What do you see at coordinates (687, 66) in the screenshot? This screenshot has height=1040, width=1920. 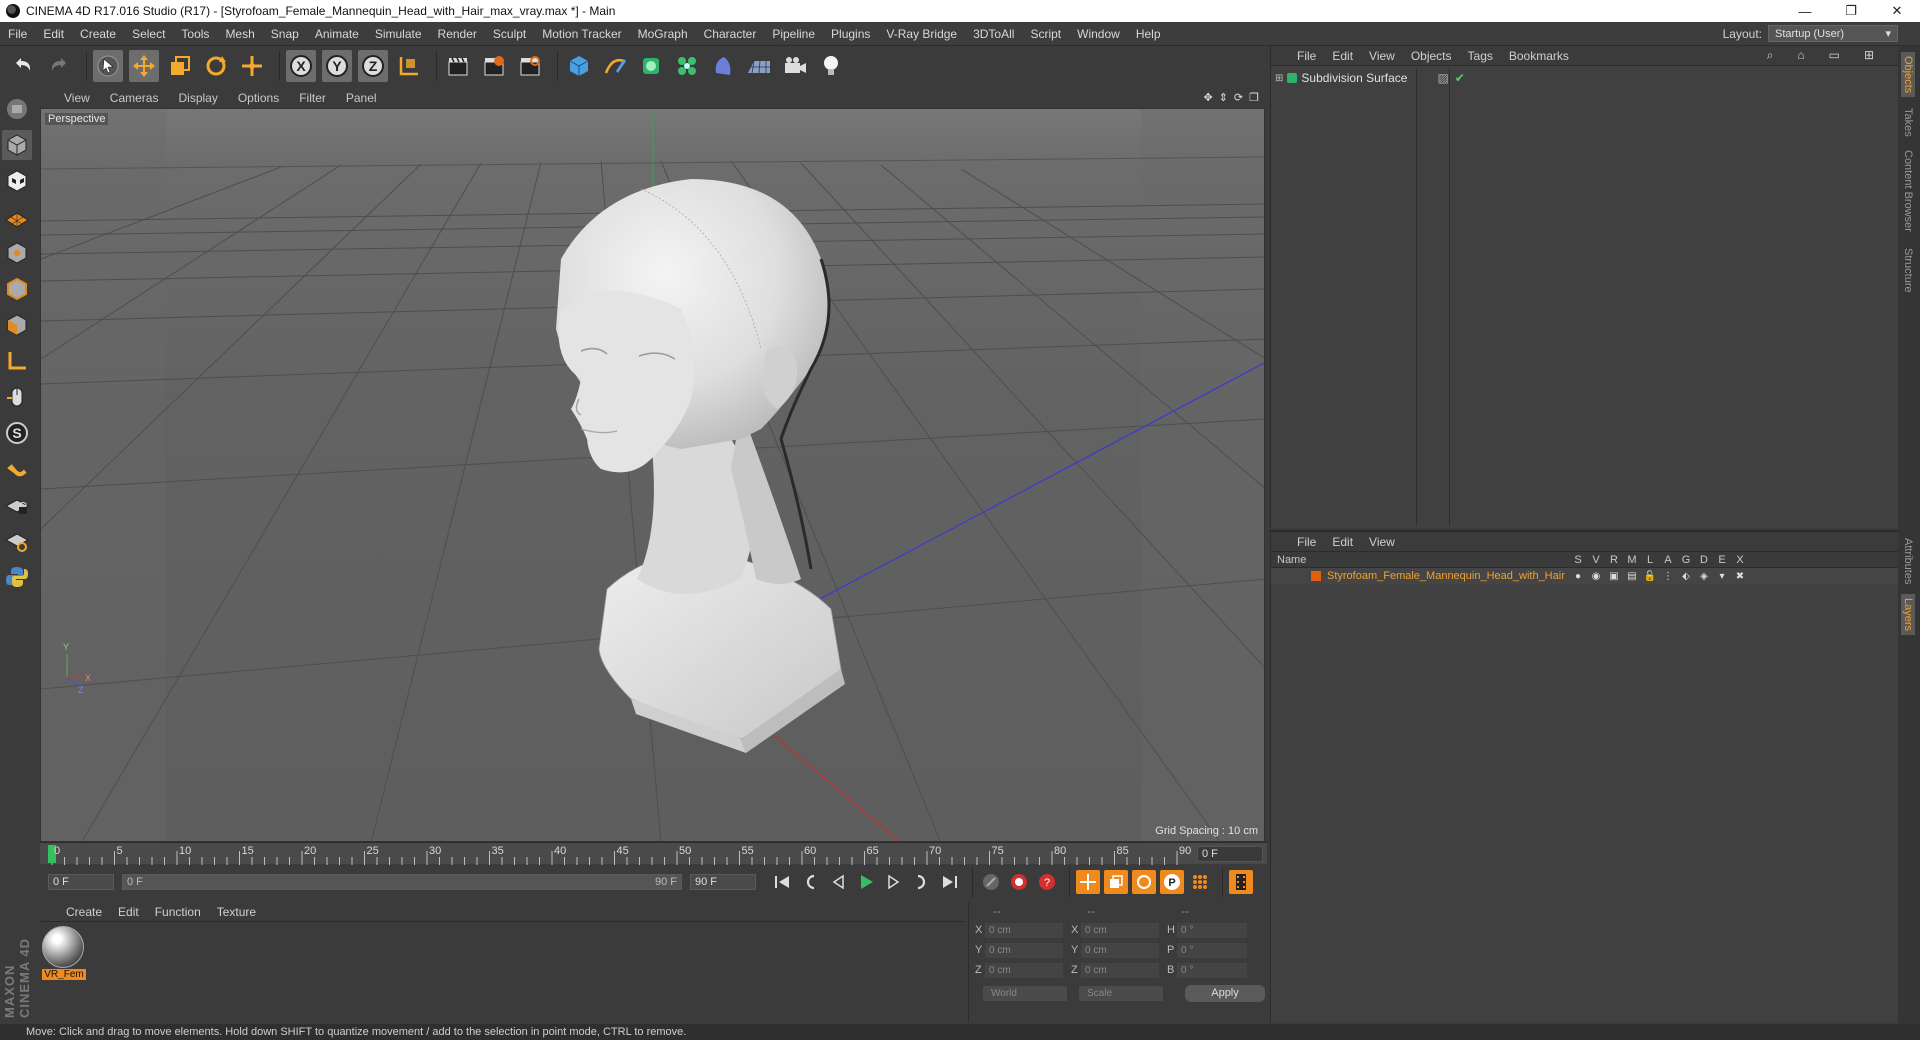 I see `add-mograph-button` at bounding box center [687, 66].